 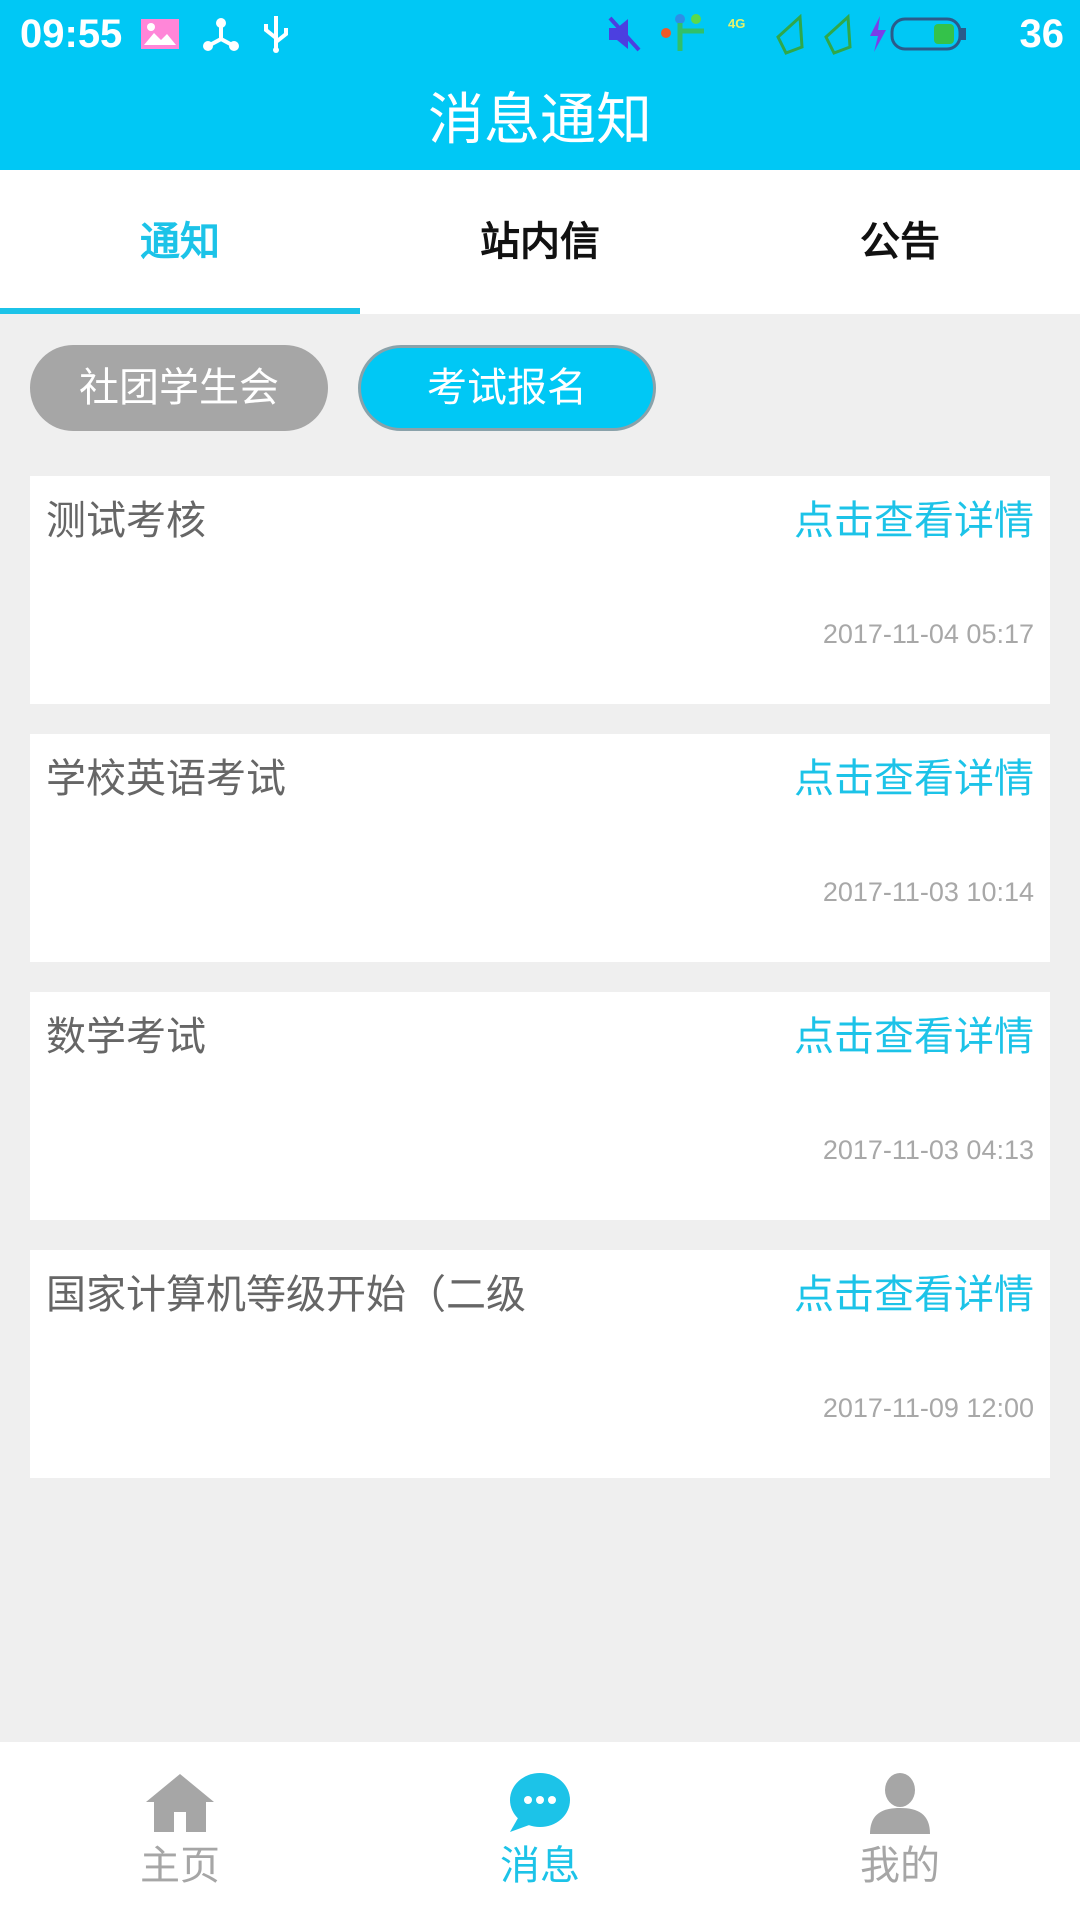 What do you see at coordinates (1042, 34) in the screenshot?
I see `battery-level: 36` at bounding box center [1042, 34].